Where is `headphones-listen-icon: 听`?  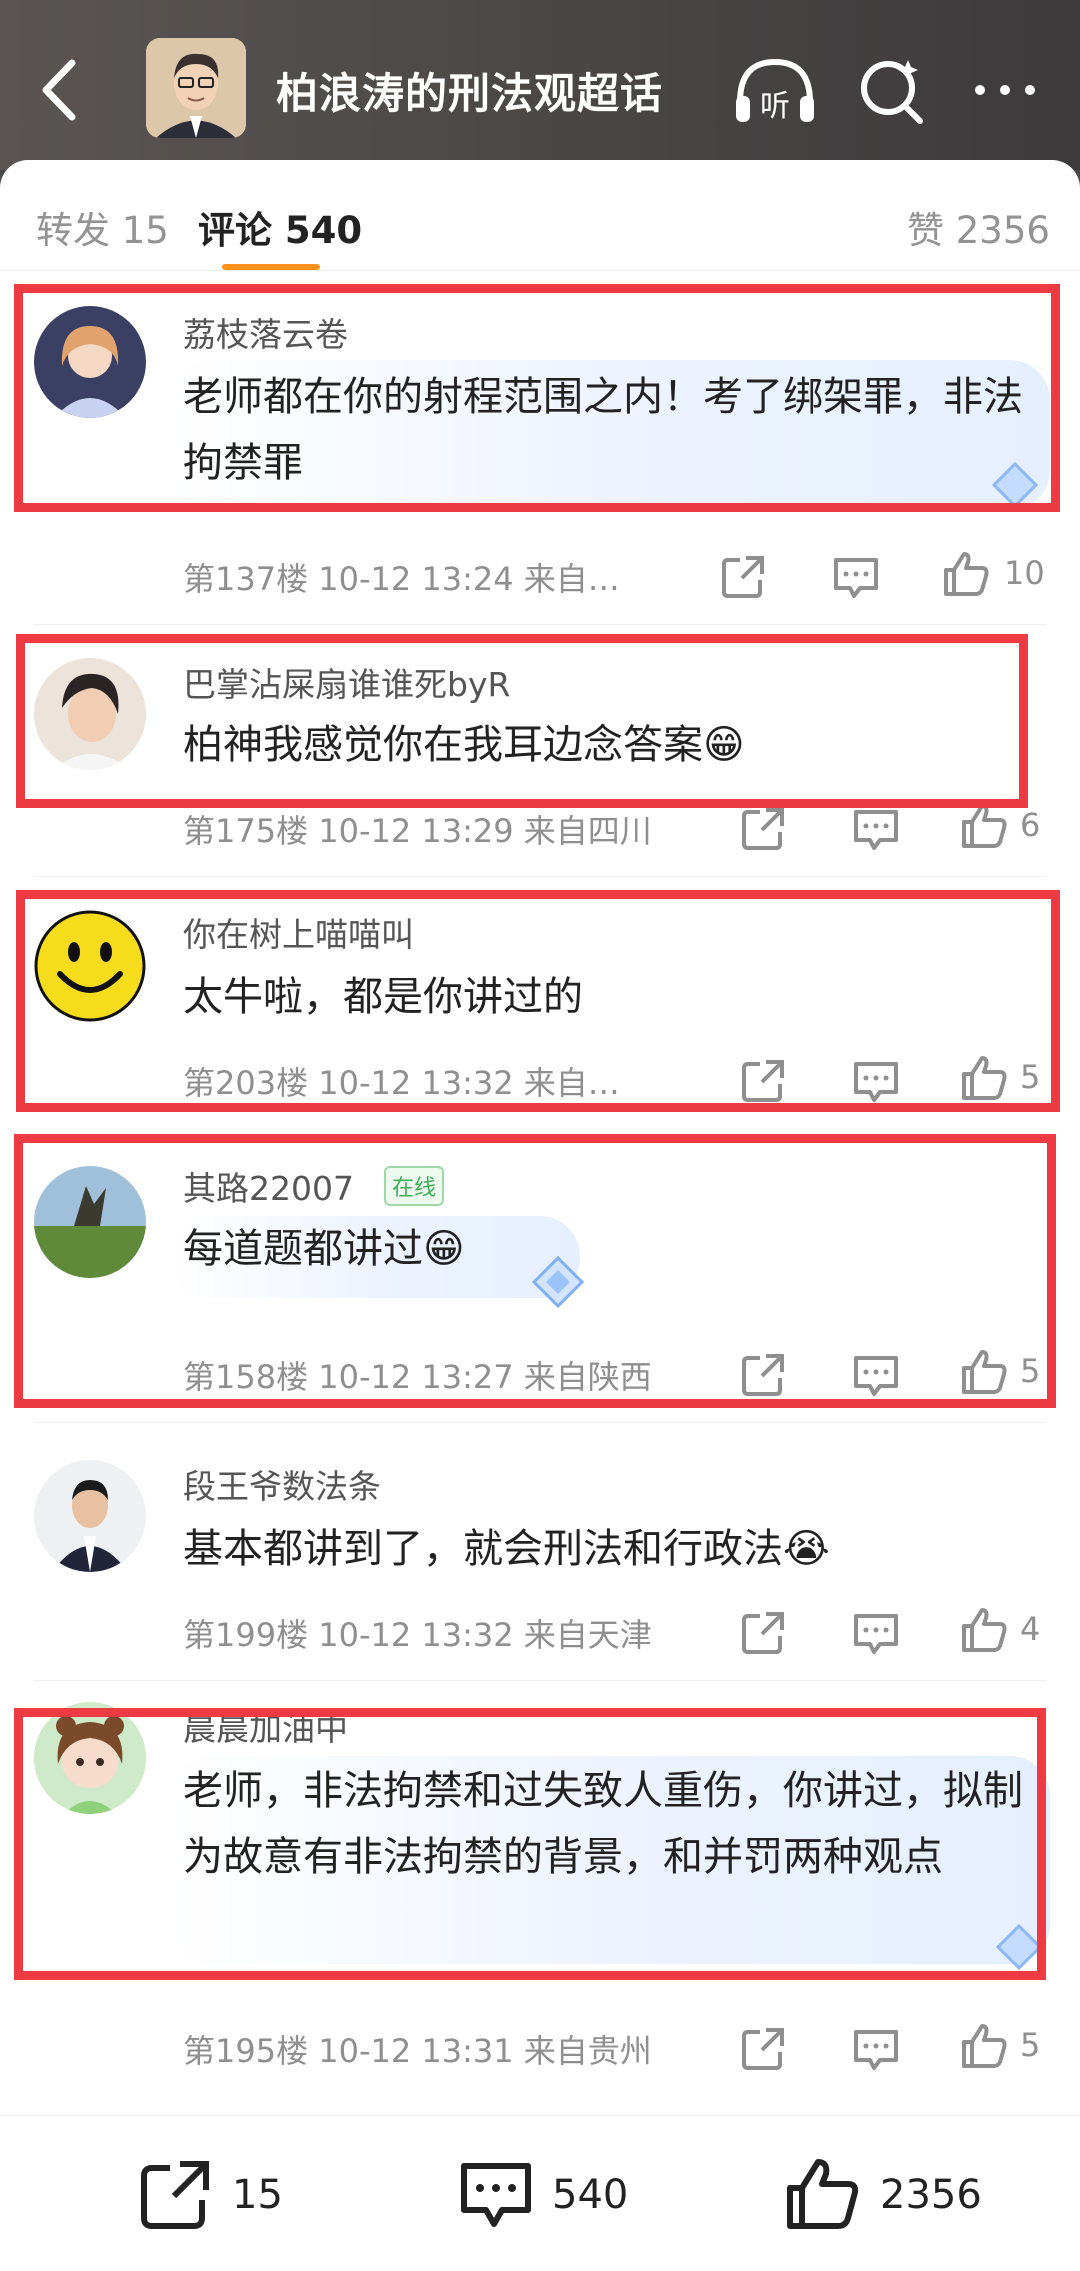
headphones-listen-icon: 听 is located at coordinates (775, 90).